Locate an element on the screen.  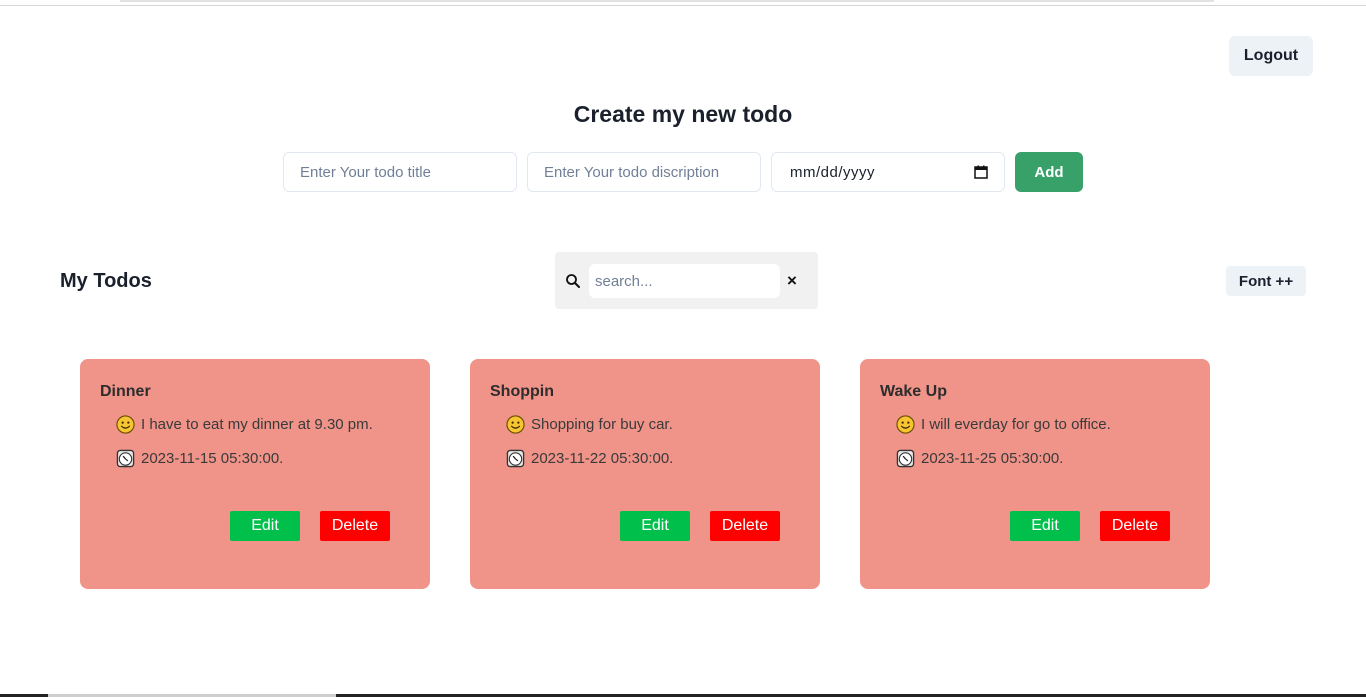
todo-date-input: mm/dd/yyyy is located at coordinates (888, 172).